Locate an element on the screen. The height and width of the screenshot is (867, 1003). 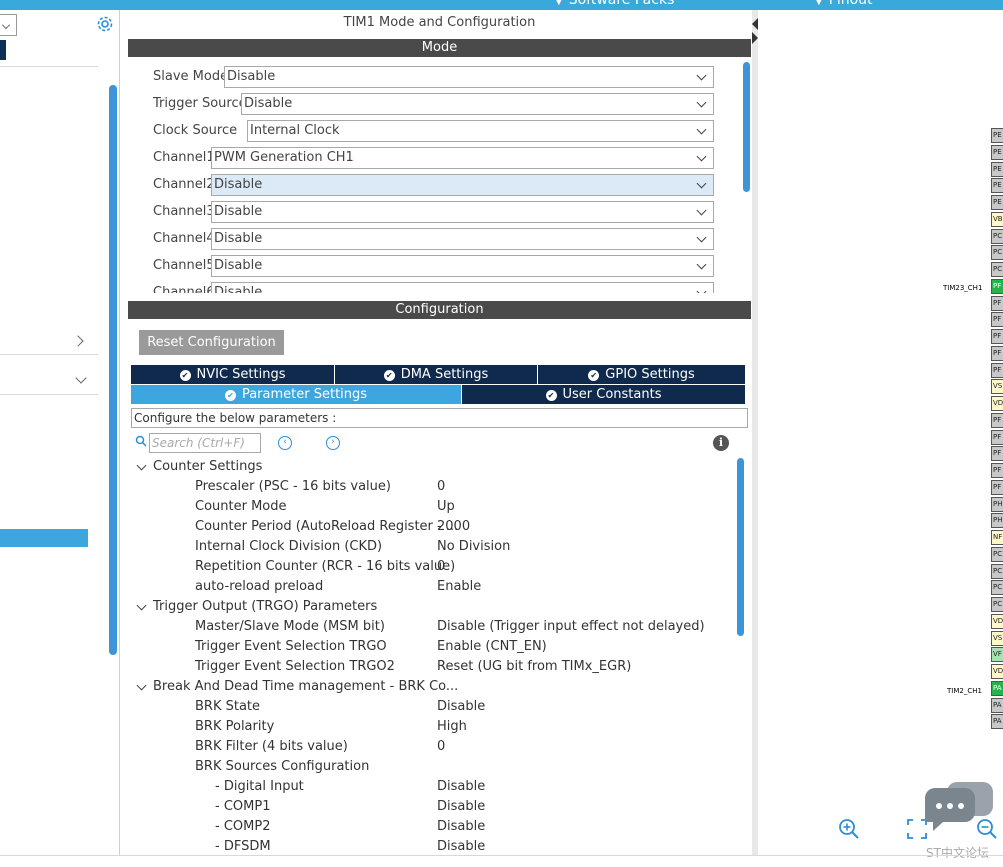
selected-peripheral-item is located at coordinates (44, 538).